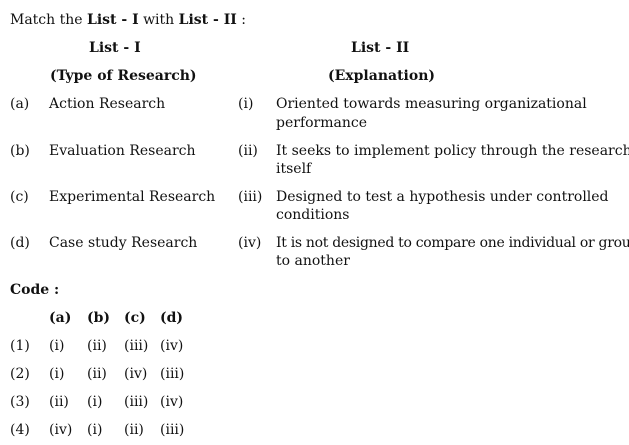 This screenshot has width=629, height=445. What do you see at coordinates (246, 104) in the screenshot?
I see `list2-label-i: (i)` at bounding box center [246, 104].